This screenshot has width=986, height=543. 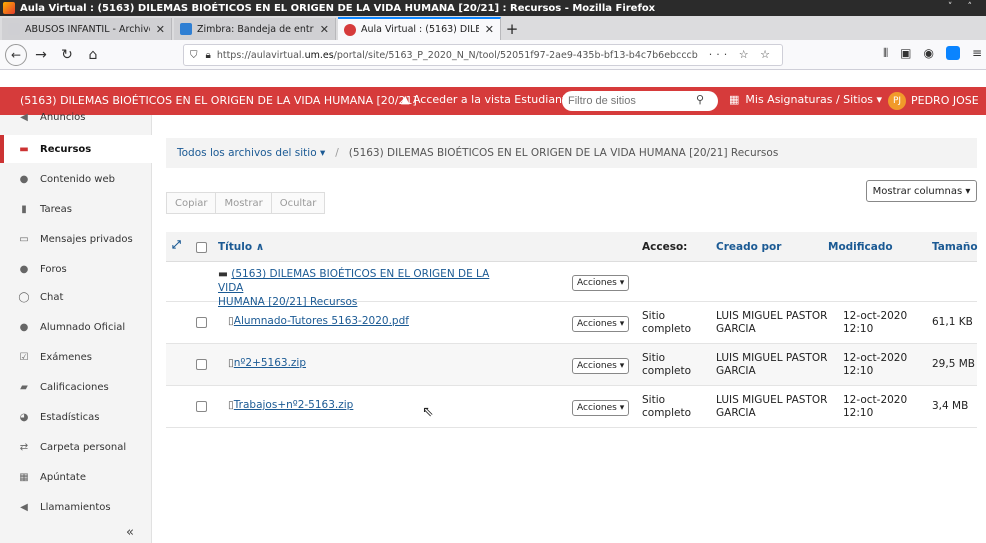 What do you see at coordinates (860, 247) in the screenshot?
I see `header-modified: Modificado` at bounding box center [860, 247].